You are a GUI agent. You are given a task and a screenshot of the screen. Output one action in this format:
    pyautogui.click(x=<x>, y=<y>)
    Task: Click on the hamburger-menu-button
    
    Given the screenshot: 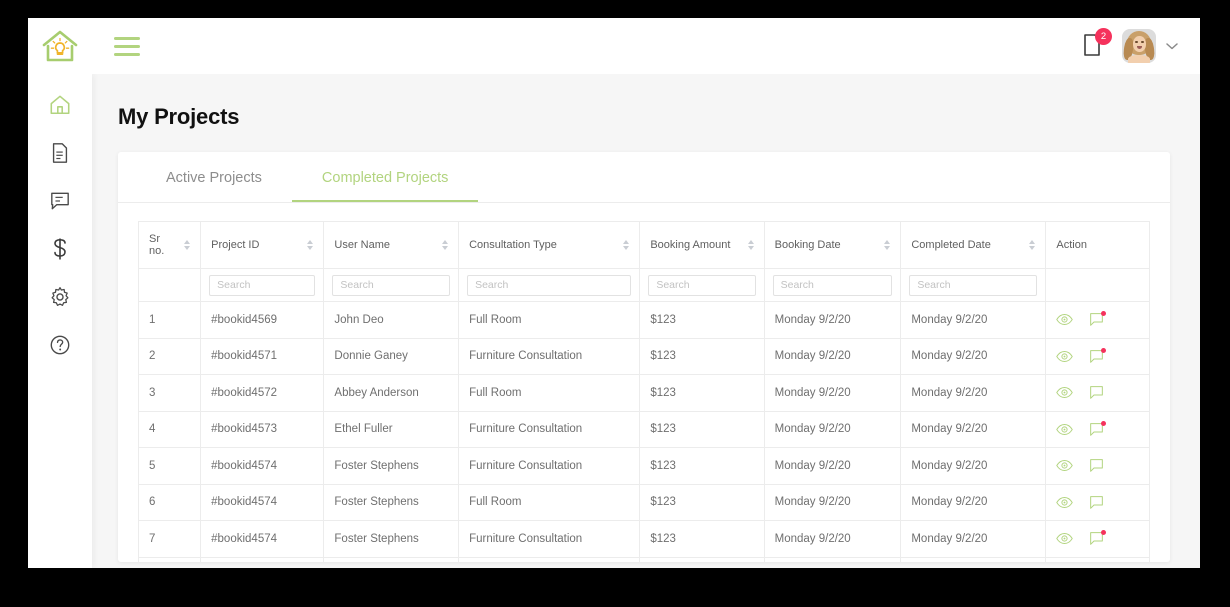 What is the action you would take?
    pyautogui.click(x=127, y=46)
    